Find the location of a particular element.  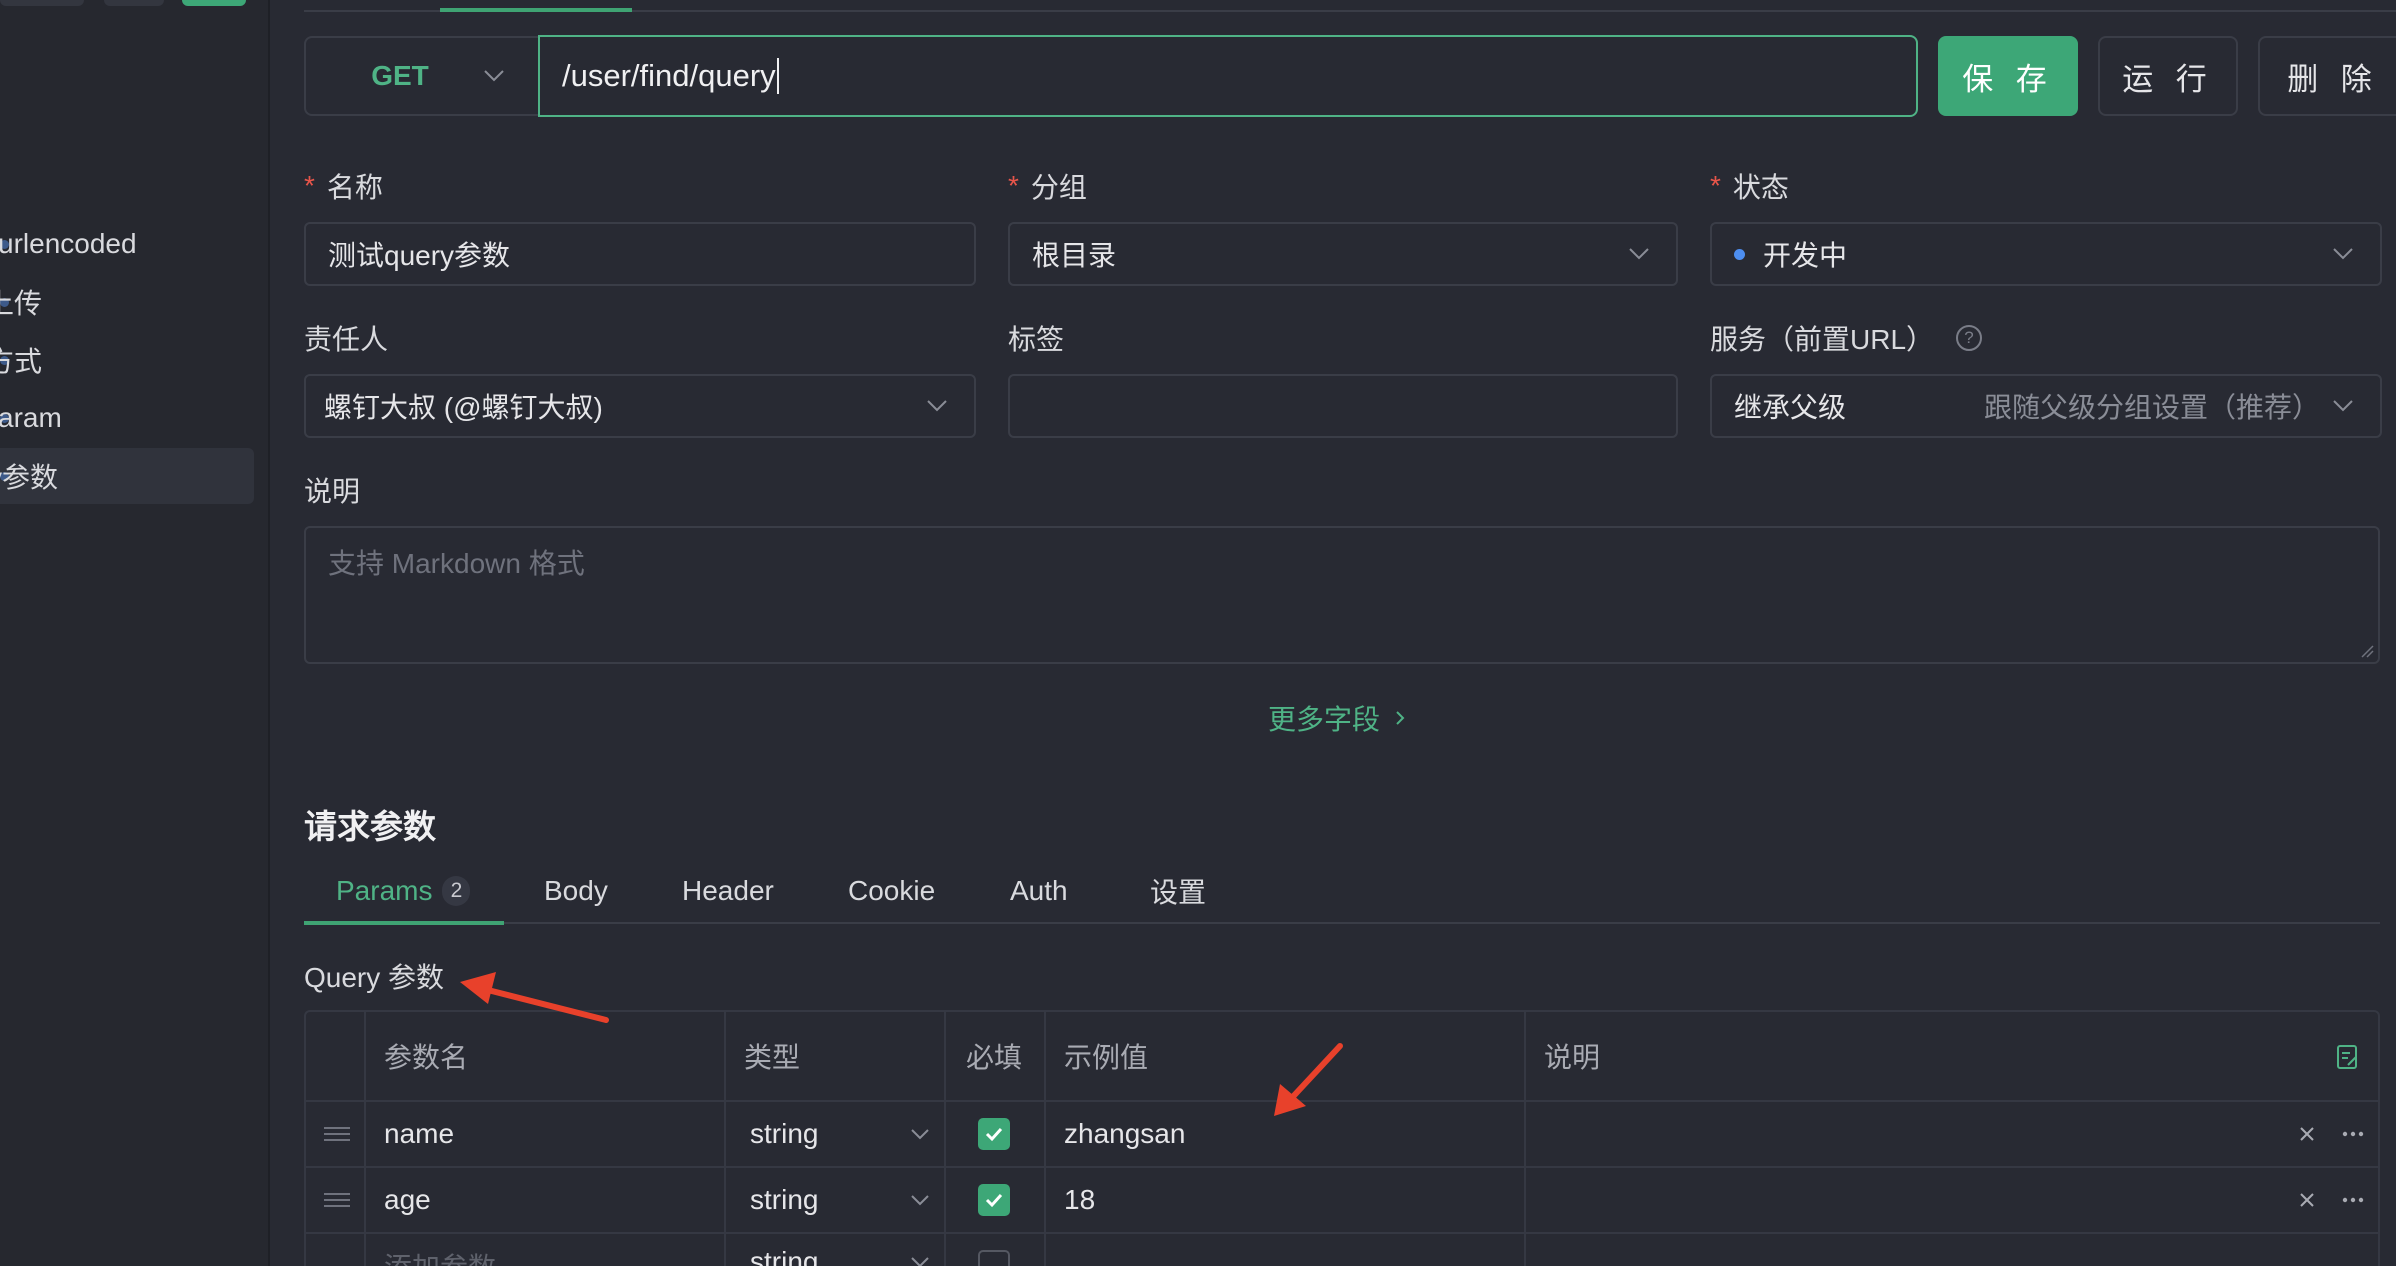

tags-label: 标签 is located at coordinates (1036, 339).